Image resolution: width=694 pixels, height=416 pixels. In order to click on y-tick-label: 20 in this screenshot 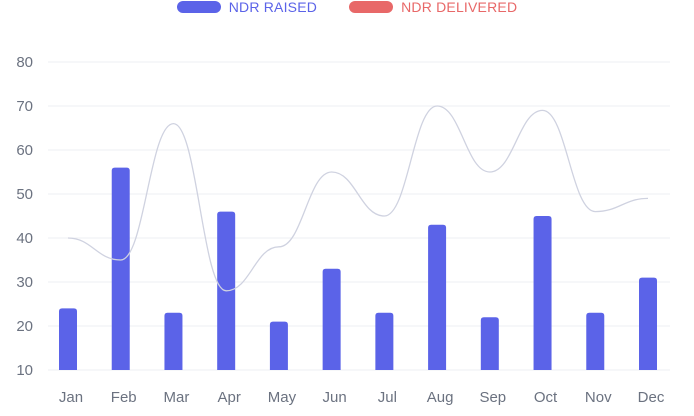, I will do `click(24, 326)`.